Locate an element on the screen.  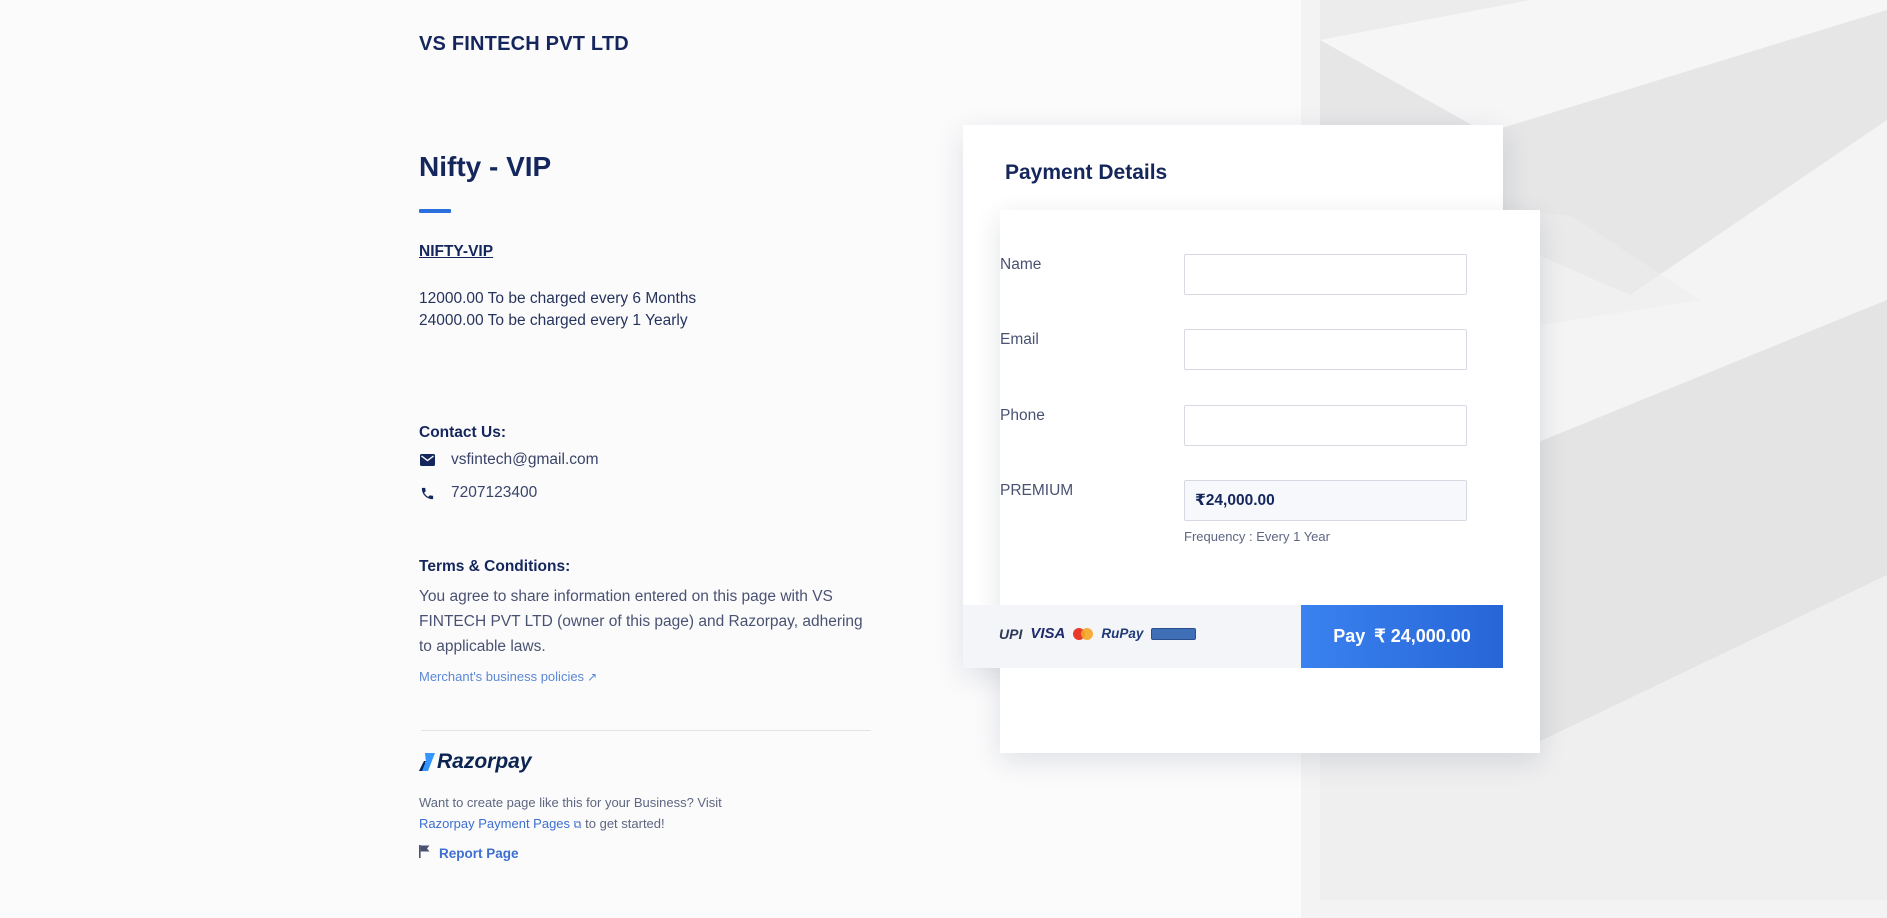
card-footer: UPI VISA RuPay Pay ₹ 24,000.00 is located at coordinates (1233, 636).